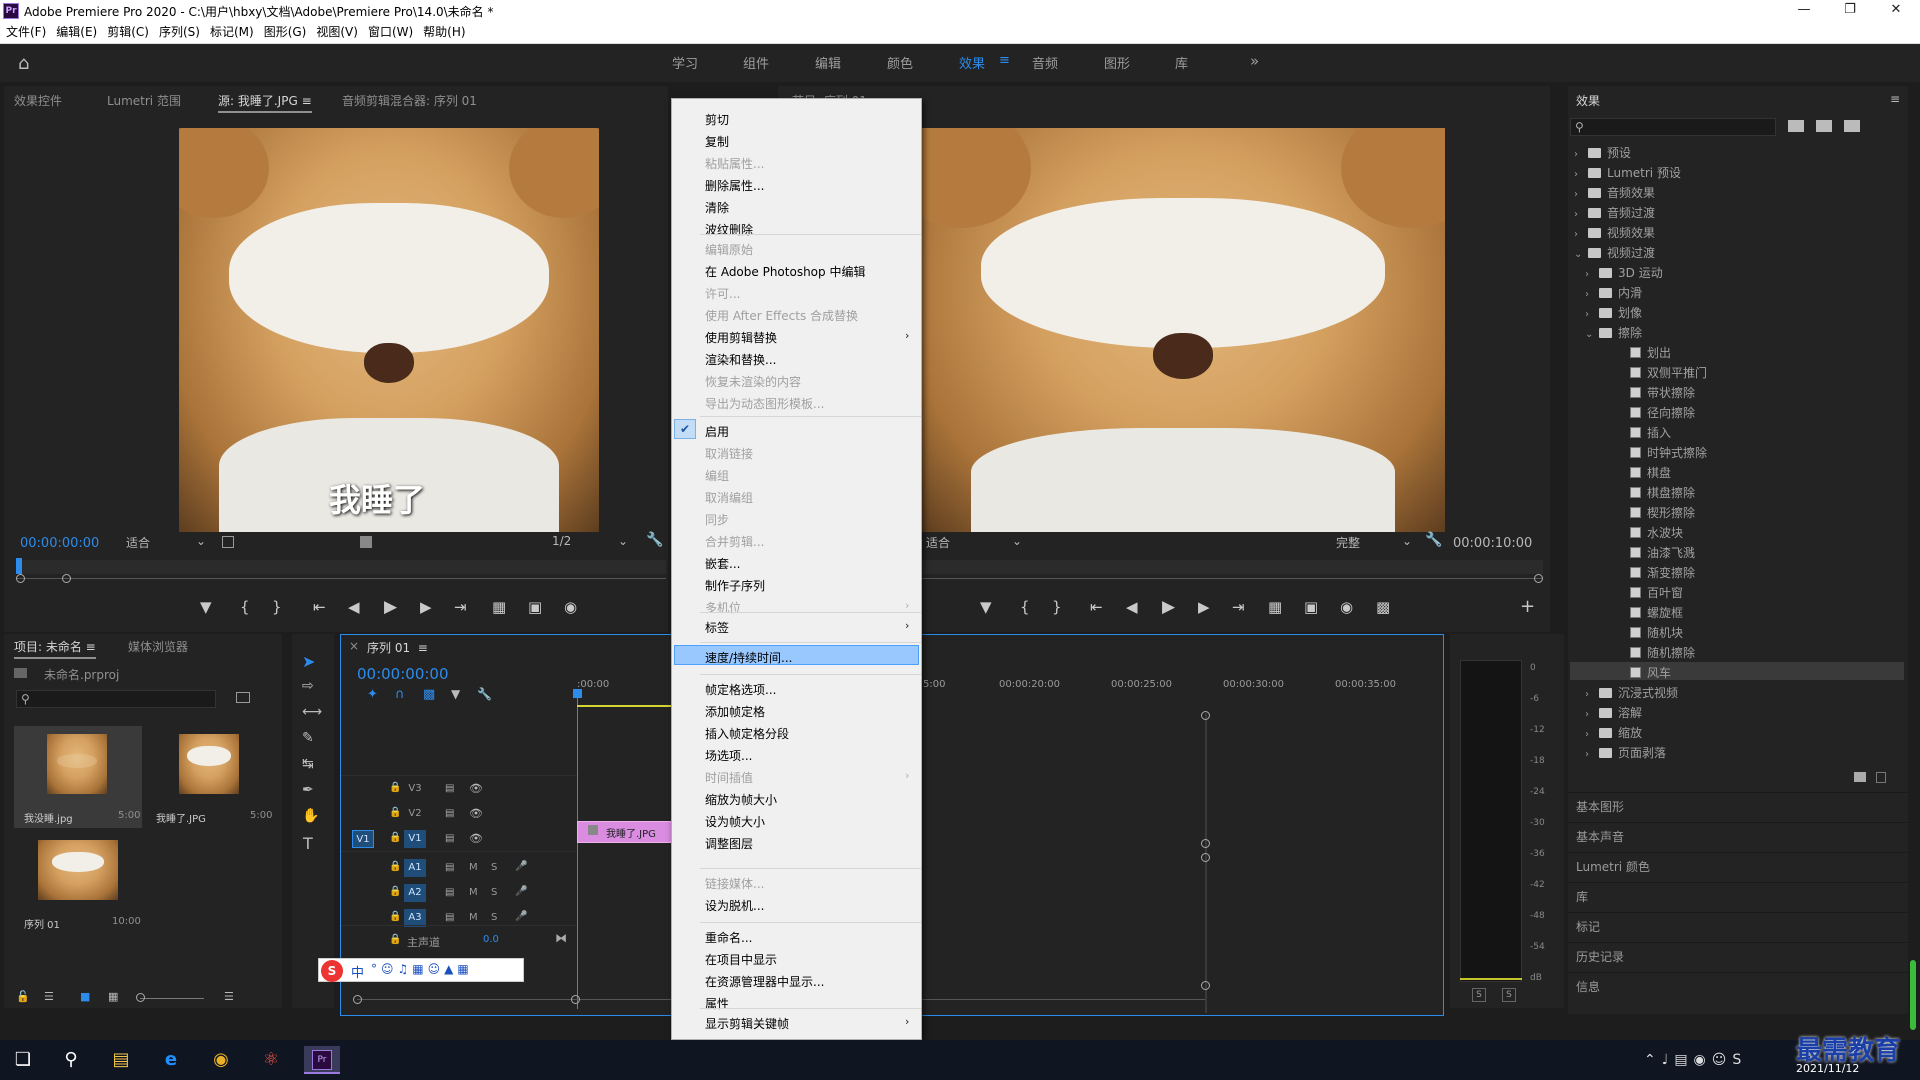  What do you see at coordinates (403, 674) in the screenshot?
I see `timeline-timecode: 00:00:00:00` at bounding box center [403, 674].